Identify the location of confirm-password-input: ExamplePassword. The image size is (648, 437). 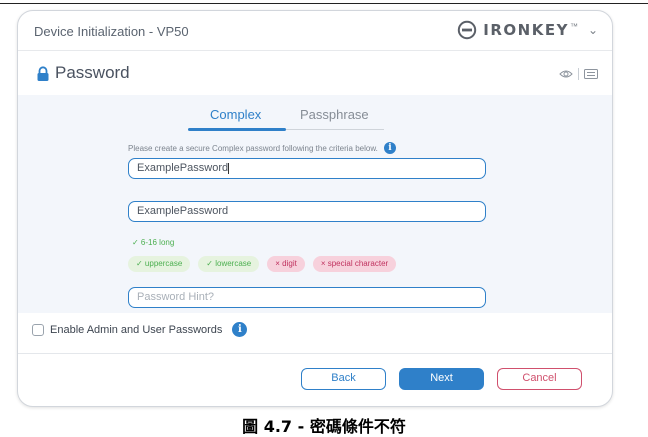
(307, 211).